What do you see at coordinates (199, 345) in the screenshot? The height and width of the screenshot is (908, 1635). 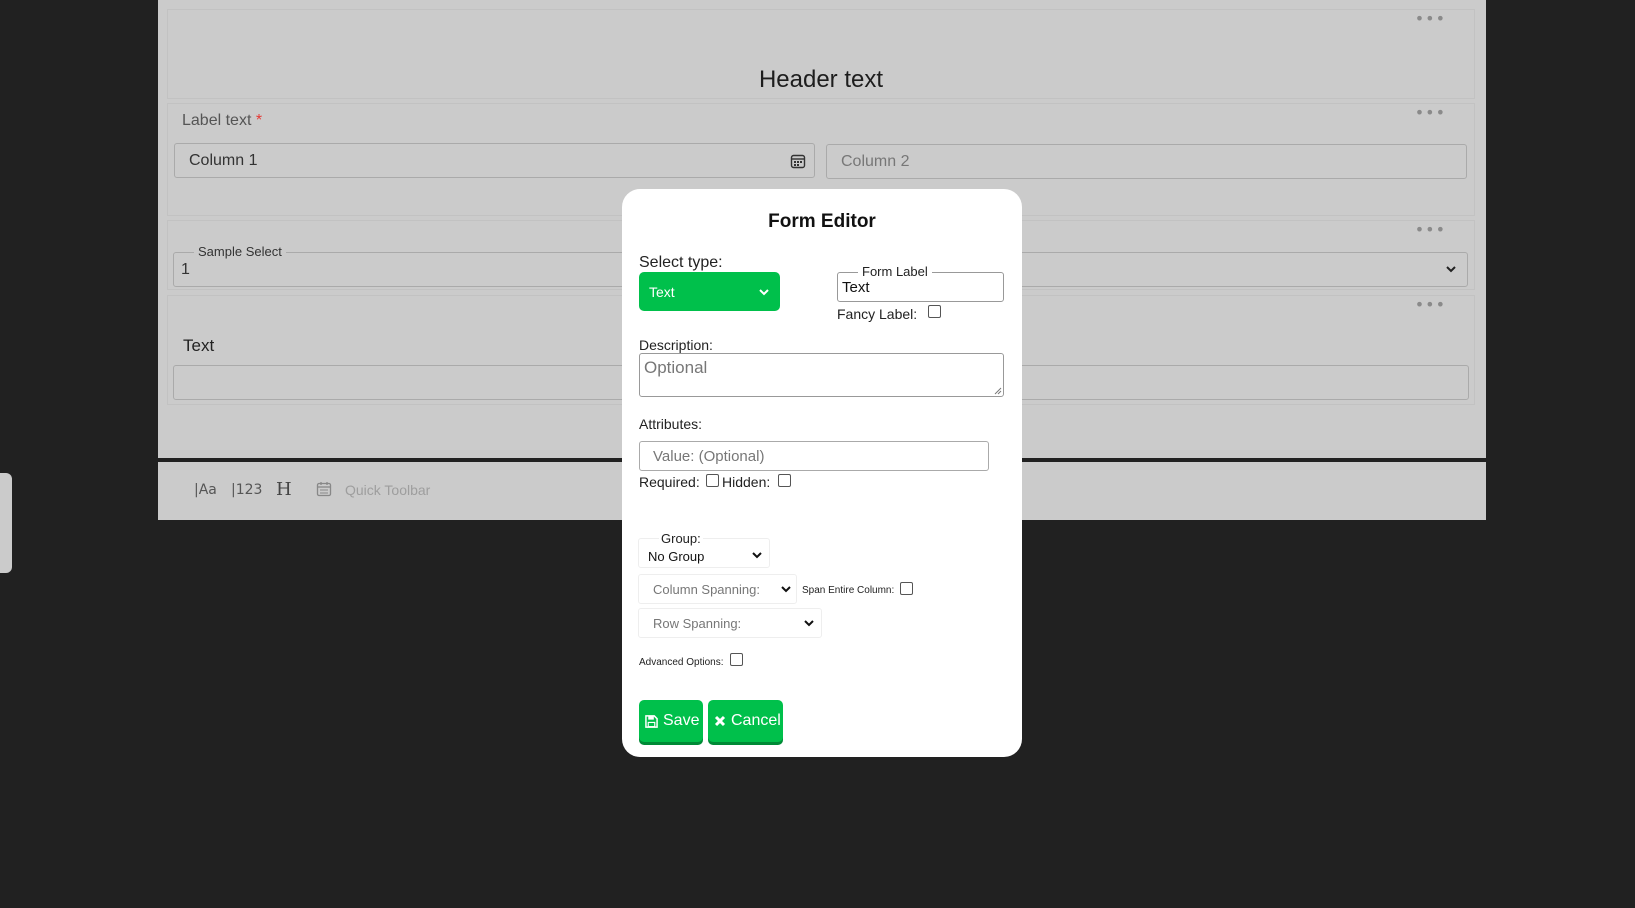 I see `text-field-label: Text` at bounding box center [199, 345].